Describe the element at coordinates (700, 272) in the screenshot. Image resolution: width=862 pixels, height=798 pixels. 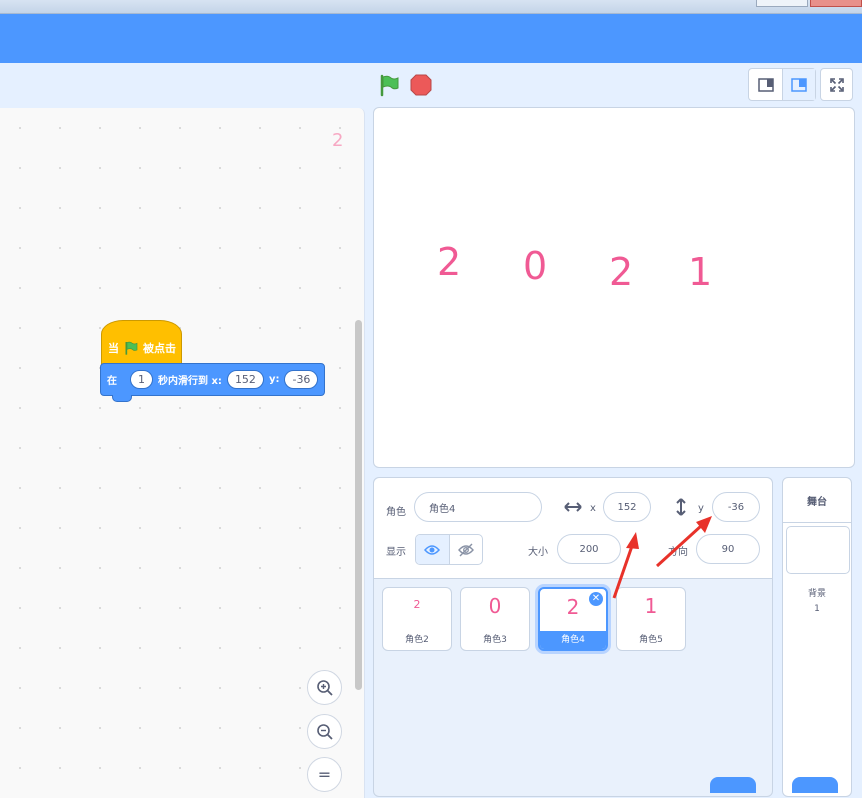
I see `stage-sprite-1: 1` at that location.